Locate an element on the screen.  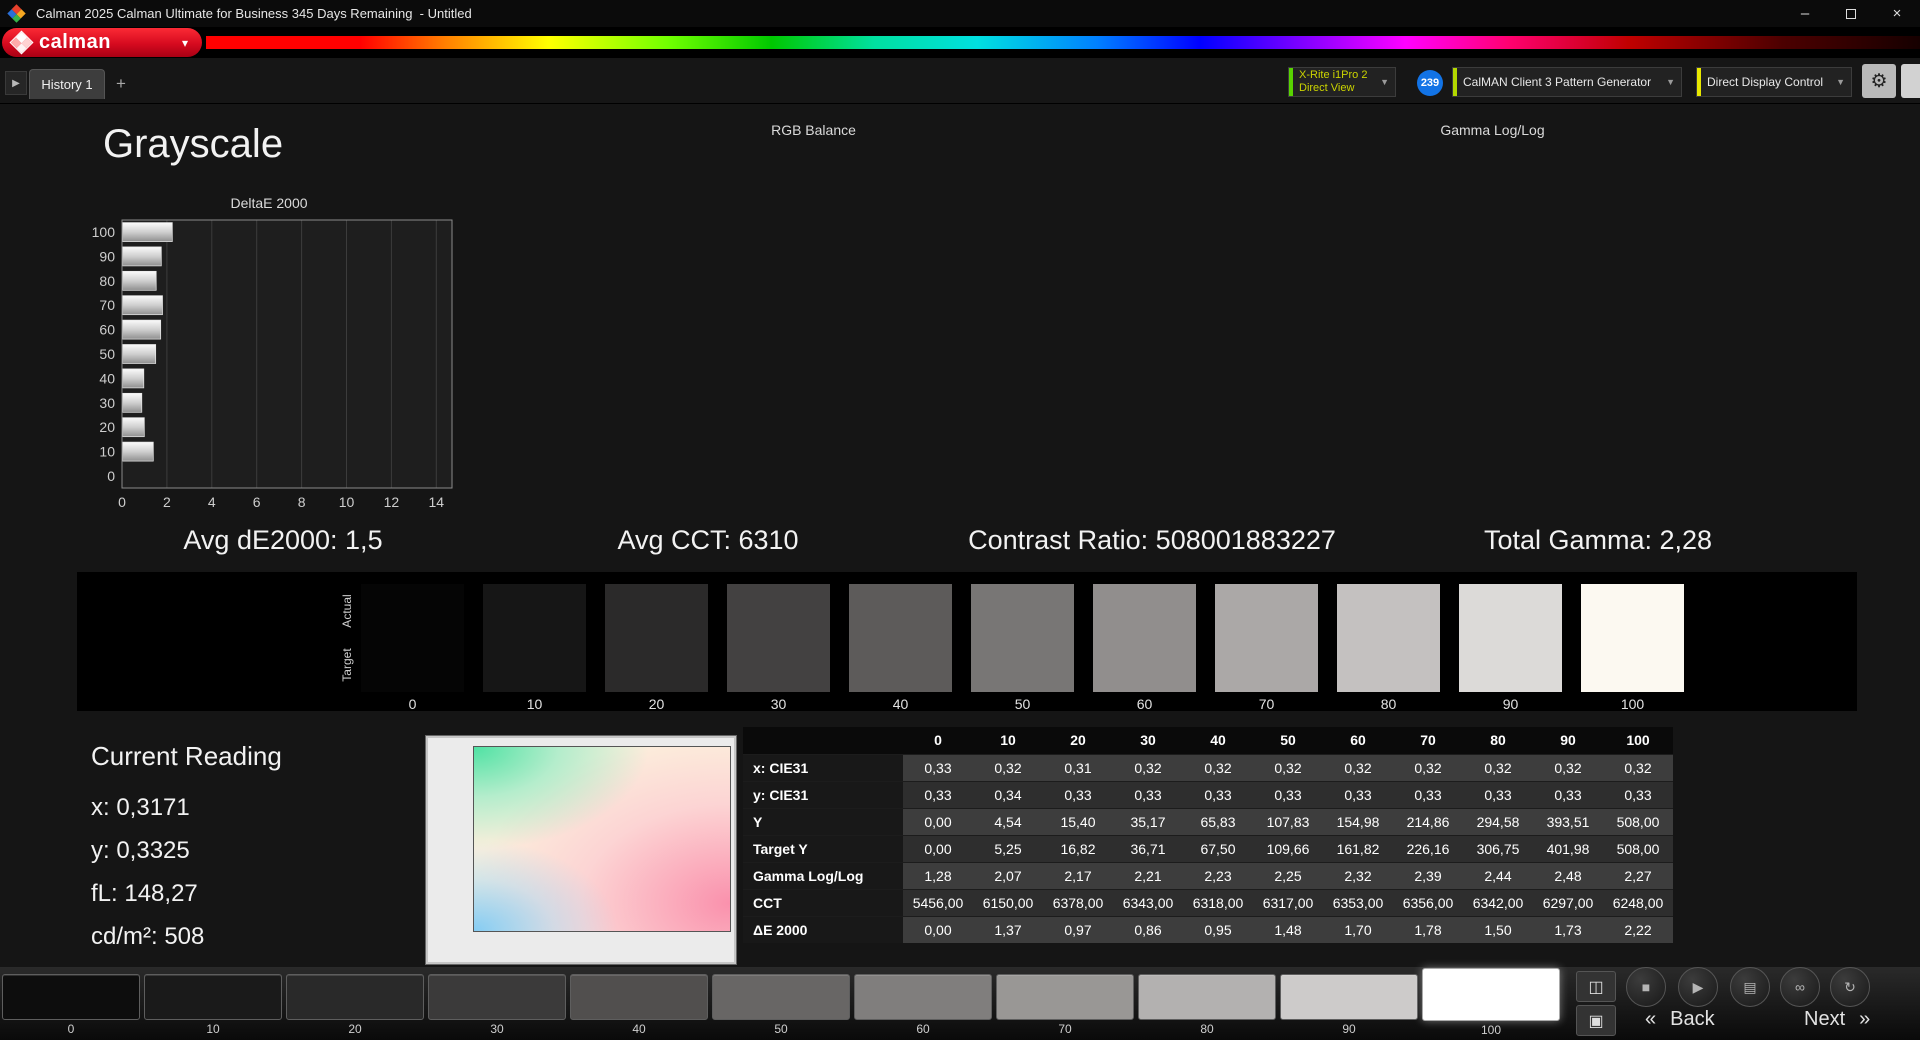
close-button: × is located at coordinates (1897, 13).